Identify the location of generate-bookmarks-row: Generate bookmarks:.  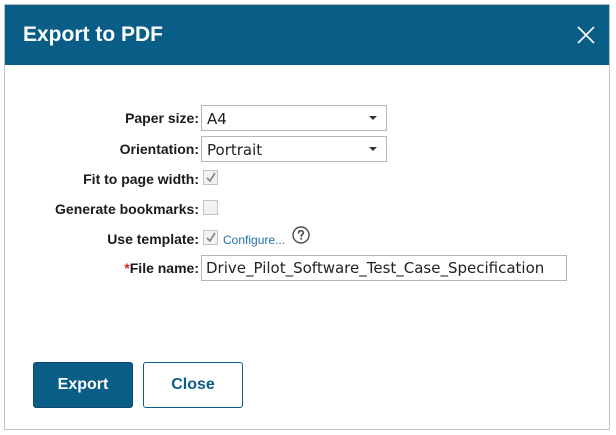
(305, 209).